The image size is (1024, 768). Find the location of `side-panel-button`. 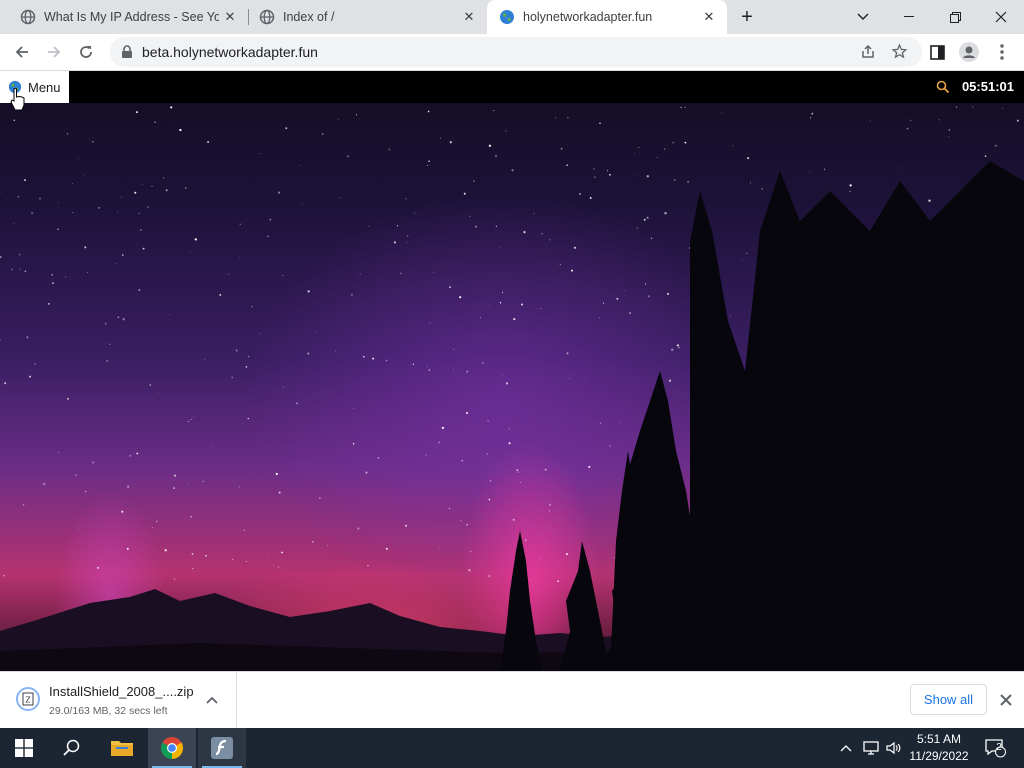

side-panel-button is located at coordinates (937, 52).